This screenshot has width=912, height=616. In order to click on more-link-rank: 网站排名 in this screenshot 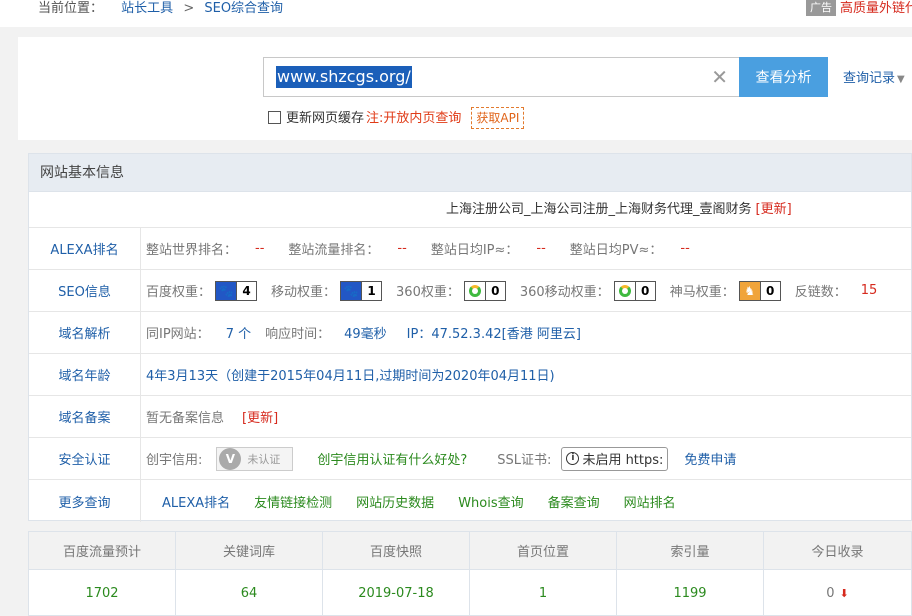, I will do `click(650, 501)`.